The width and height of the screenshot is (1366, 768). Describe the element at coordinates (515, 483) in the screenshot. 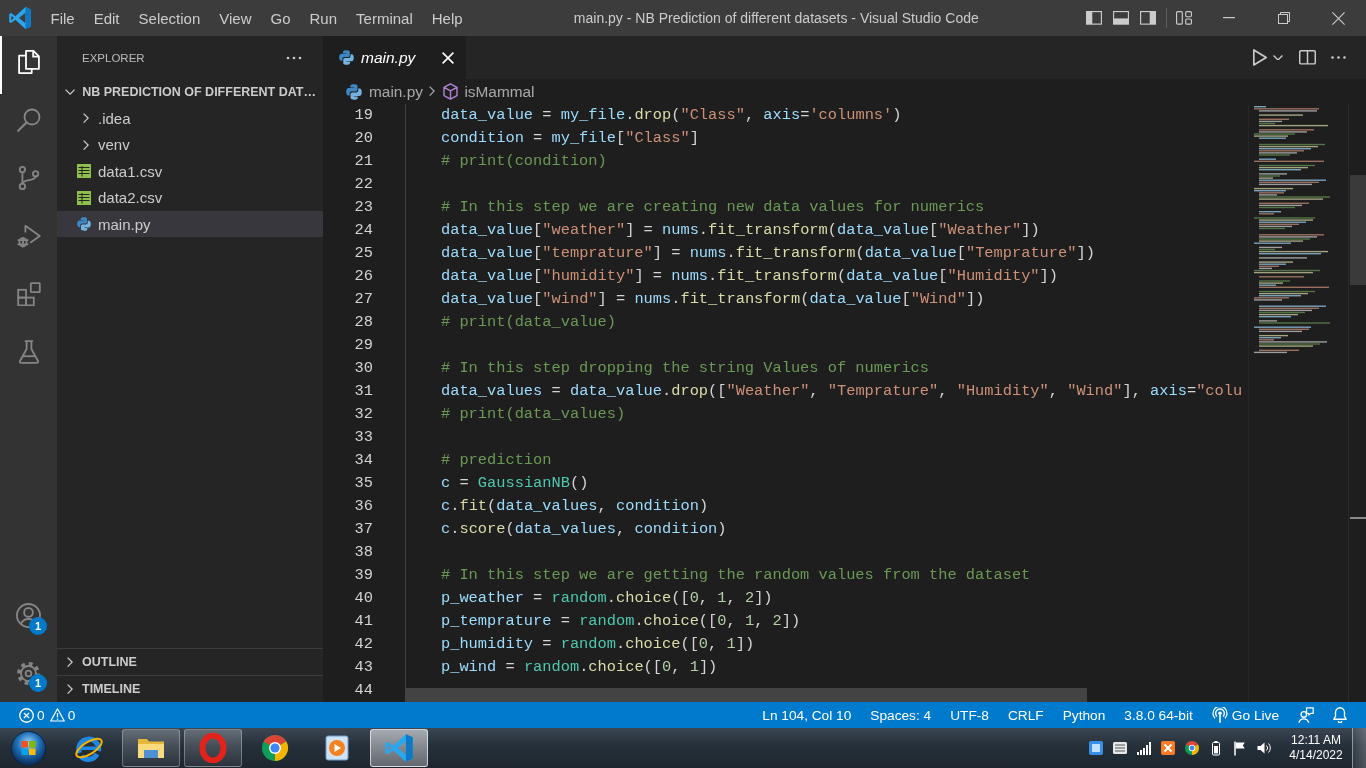

I see `code-line: c = GaussianNB()` at that location.